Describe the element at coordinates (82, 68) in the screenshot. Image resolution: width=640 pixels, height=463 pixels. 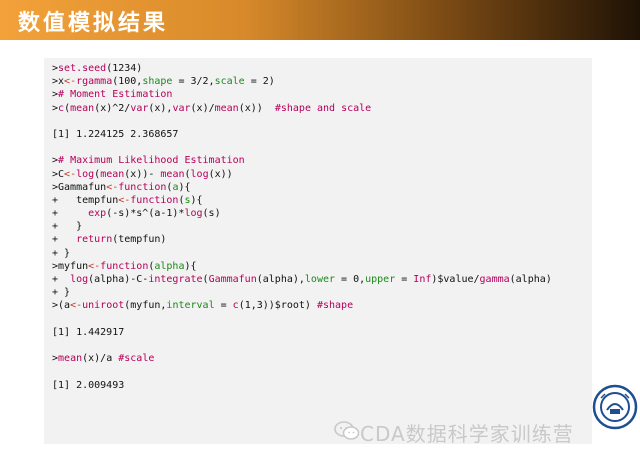
I see `code-token: set.seed` at that location.